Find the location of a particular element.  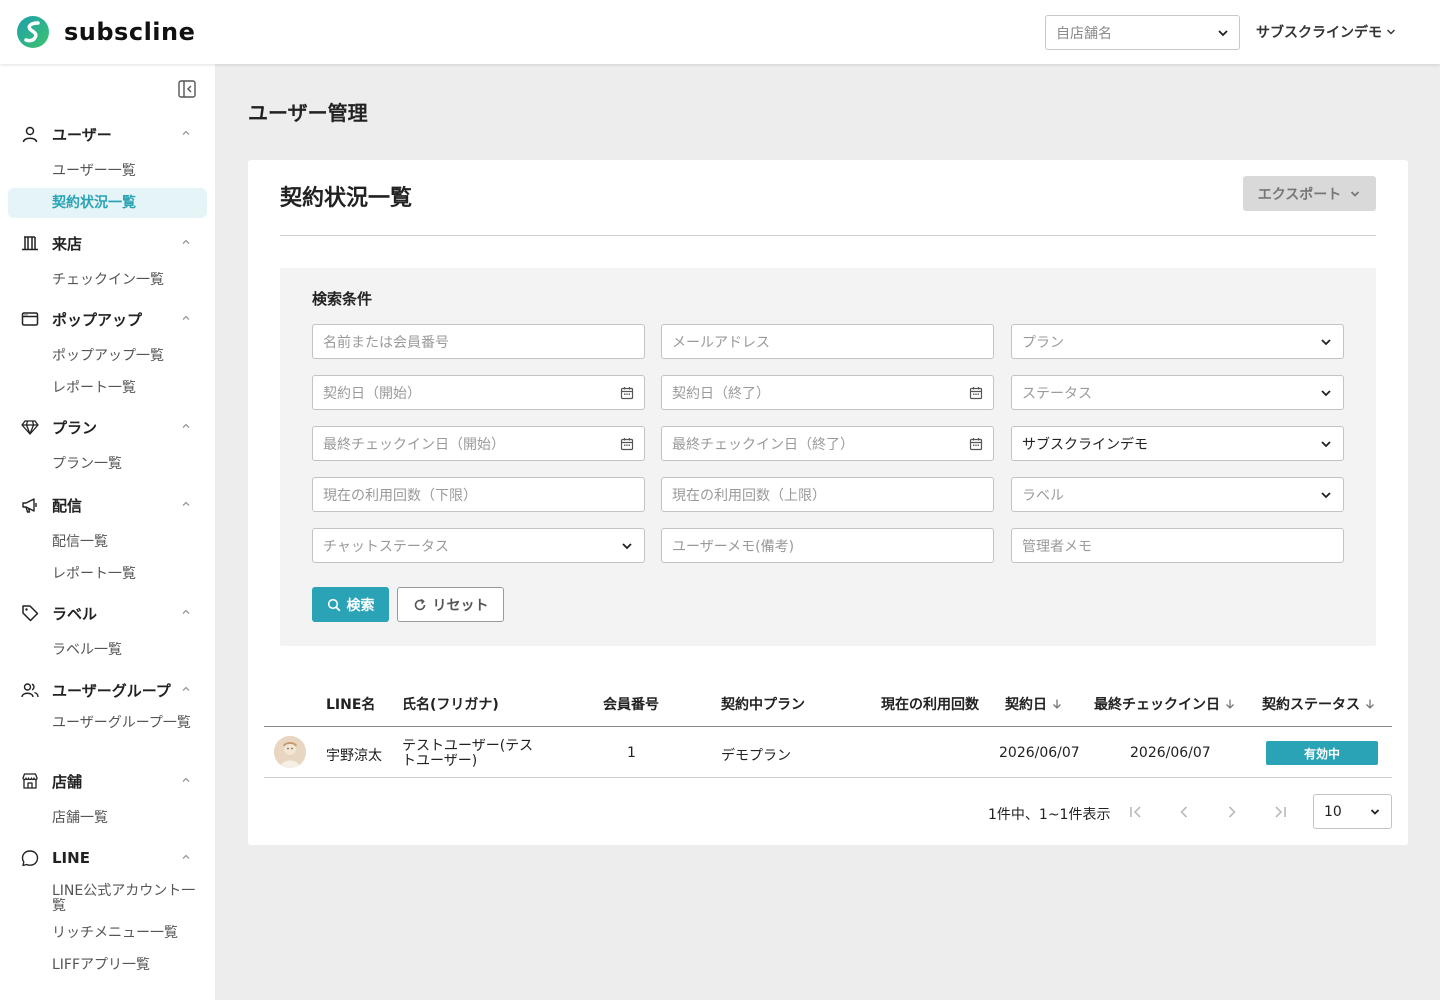

nav-head-popup: ポップアップ is located at coordinates (107, 319).